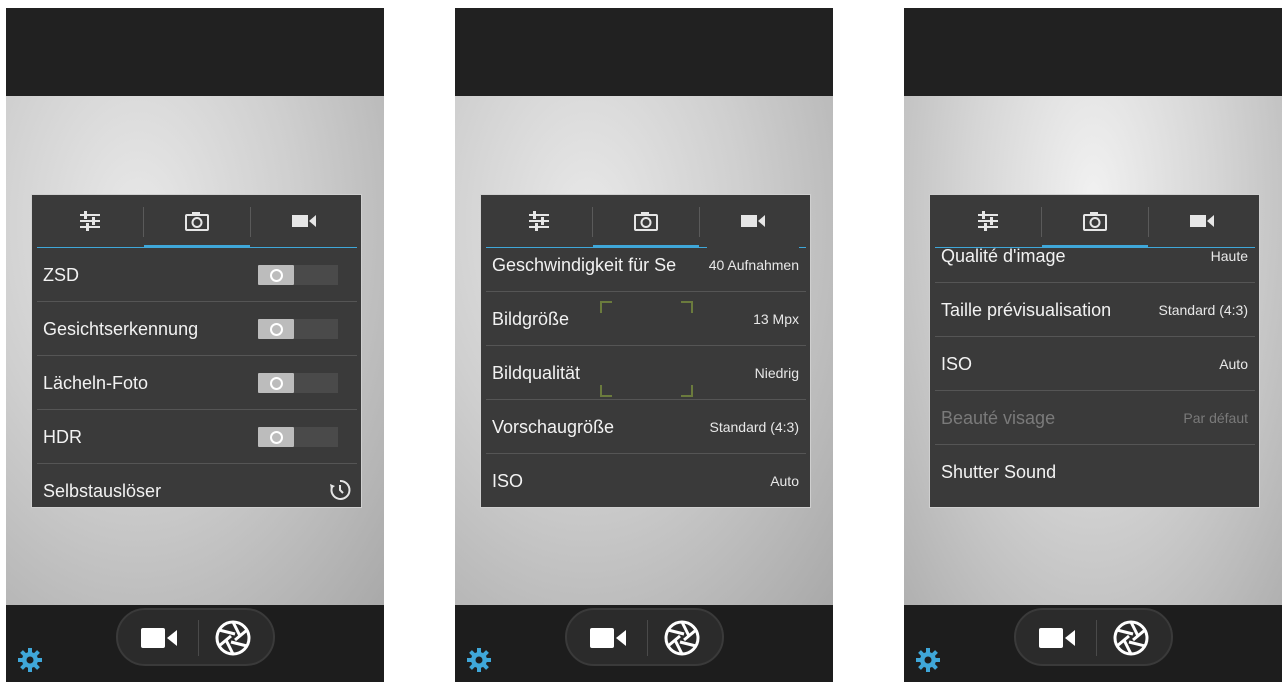 The image size is (1285, 682). I want to click on setting-row-face-beauty: Beauté visage Par défaut, so click(1094, 418).